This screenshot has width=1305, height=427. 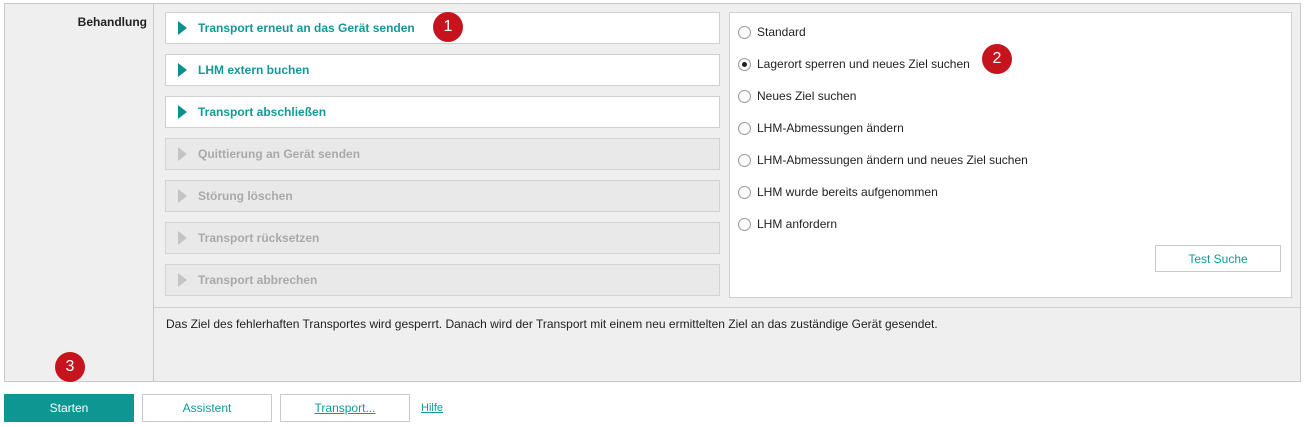 I want to click on action-send-acknowledgement: Quittierung an Gerät senden, so click(x=442, y=154).